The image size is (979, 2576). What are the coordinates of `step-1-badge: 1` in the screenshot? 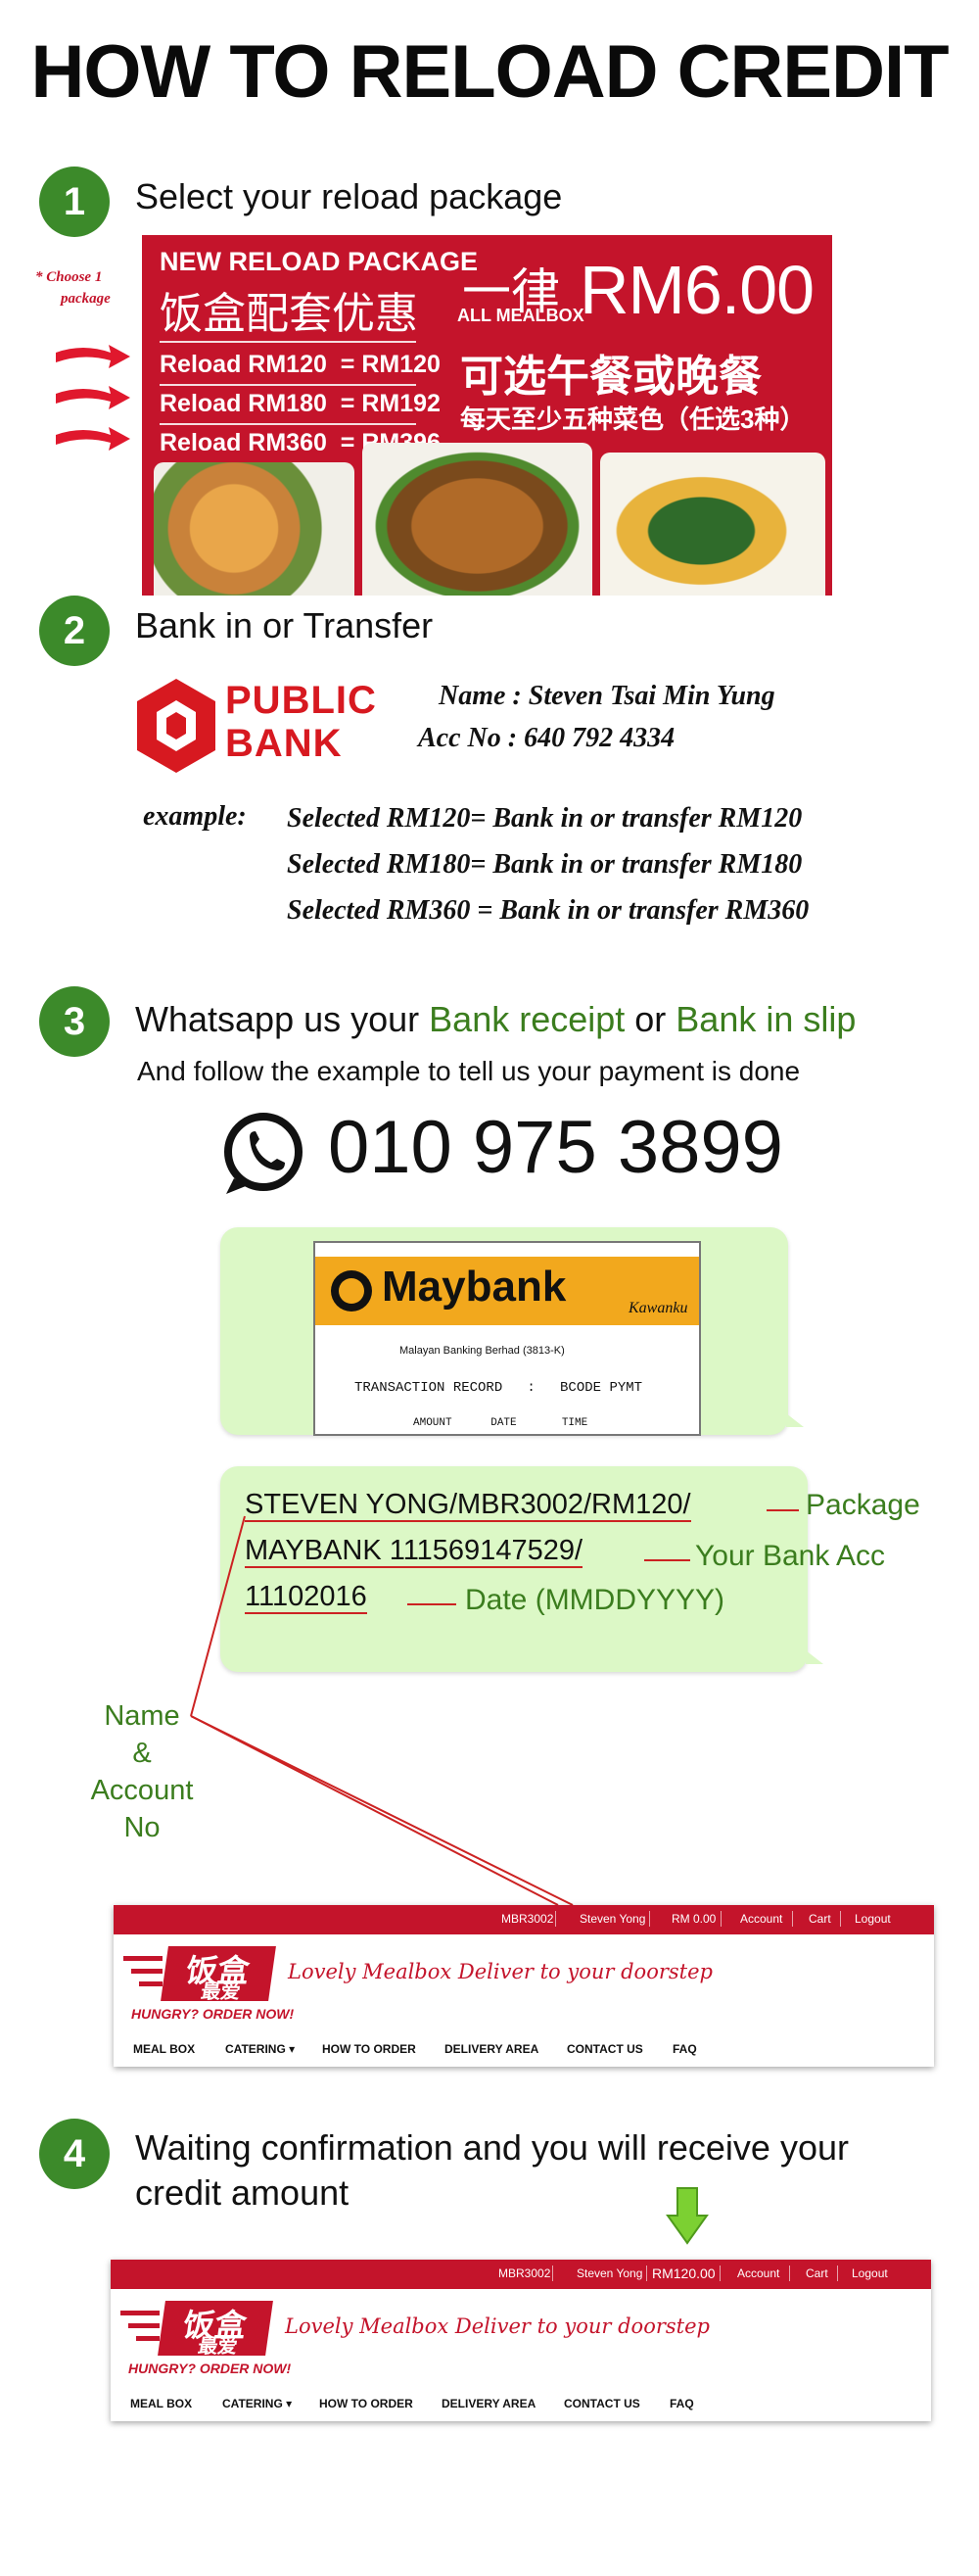 It's located at (74, 202).